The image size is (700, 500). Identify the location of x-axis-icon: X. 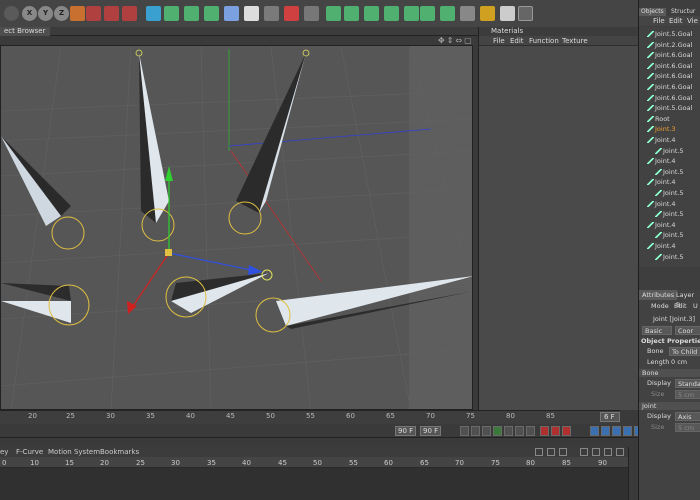
(29, 13).